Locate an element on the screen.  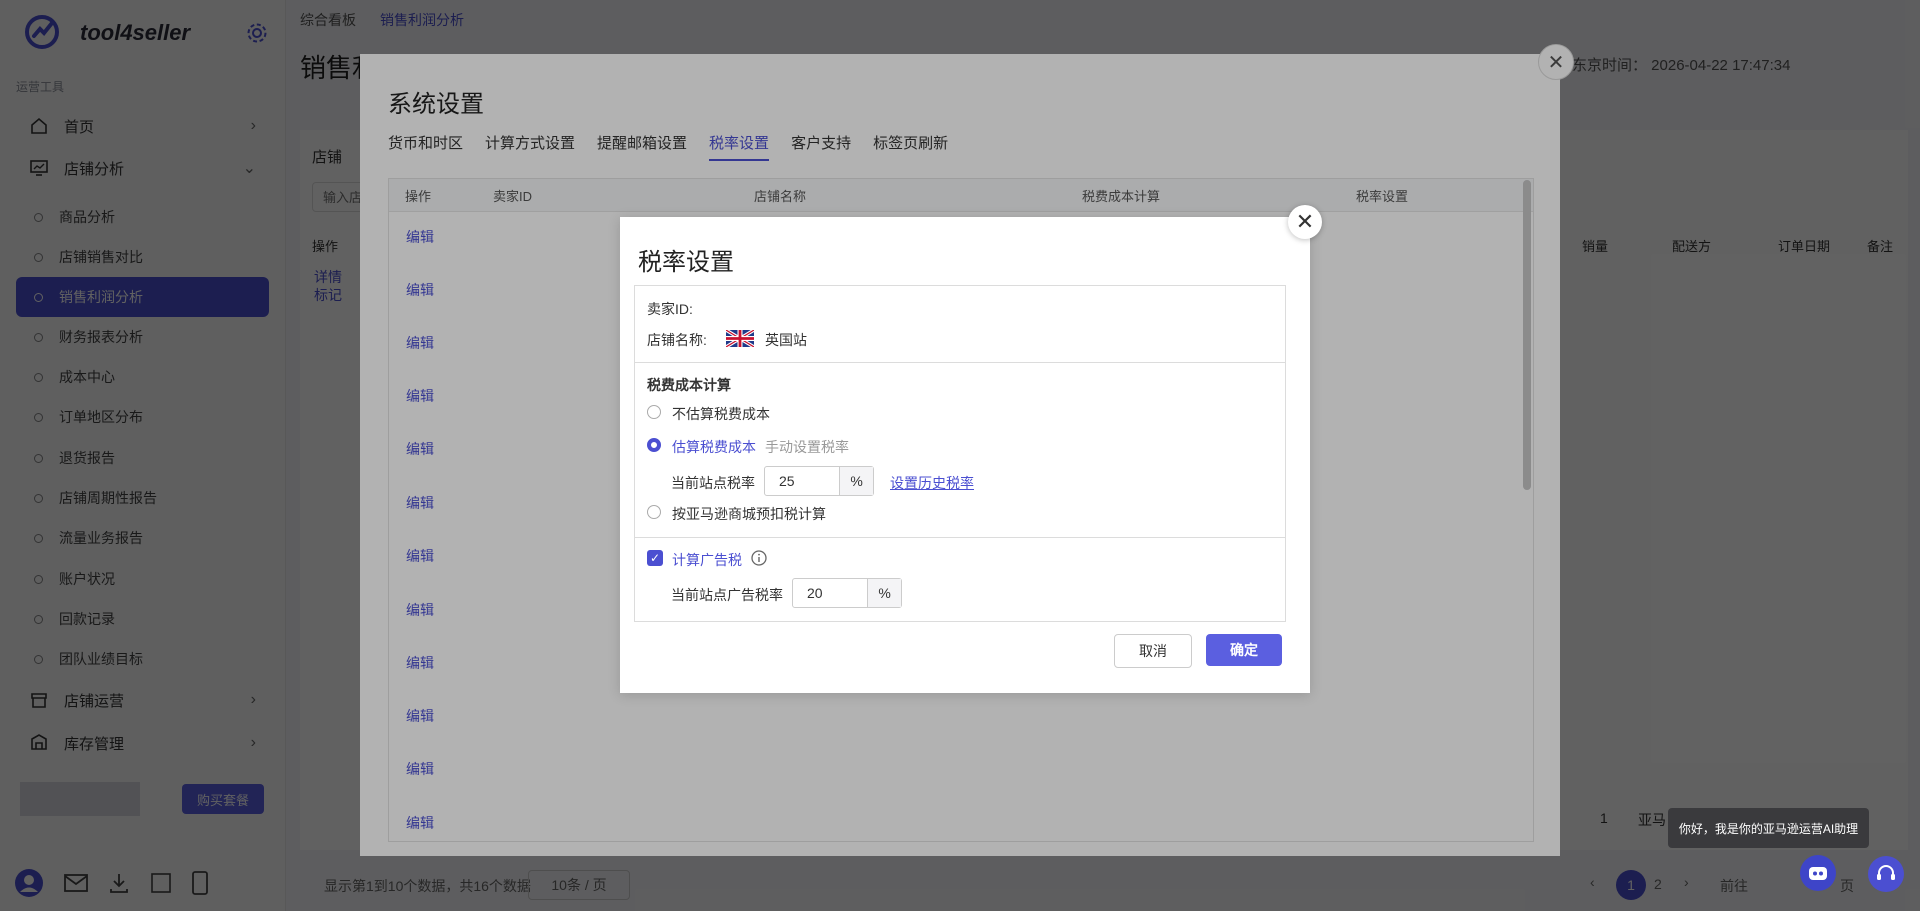
radio-amazon-withholding-label: 按亚马逊商城预扣税计算 is located at coordinates (749, 514).